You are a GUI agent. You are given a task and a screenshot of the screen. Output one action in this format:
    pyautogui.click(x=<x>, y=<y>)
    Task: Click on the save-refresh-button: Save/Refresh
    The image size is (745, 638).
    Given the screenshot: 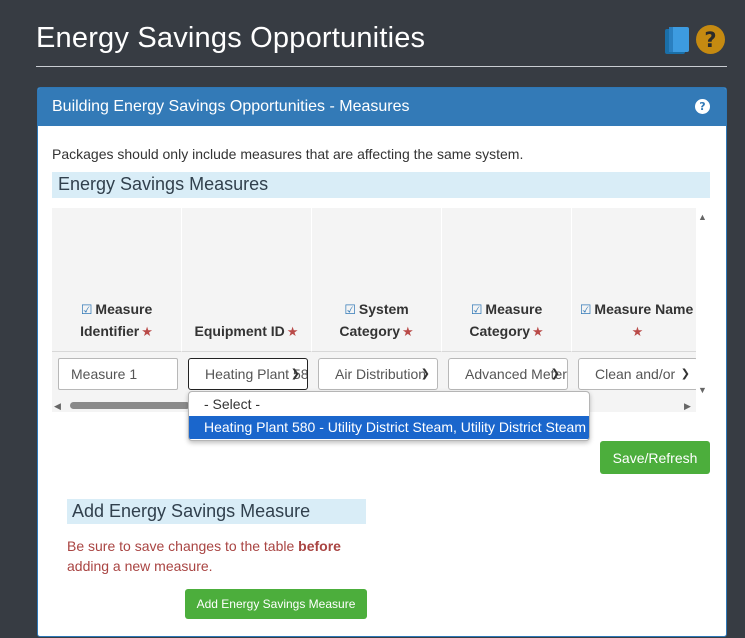 What is the action you would take?
    pyautogui.click(x=655, y=457)
    